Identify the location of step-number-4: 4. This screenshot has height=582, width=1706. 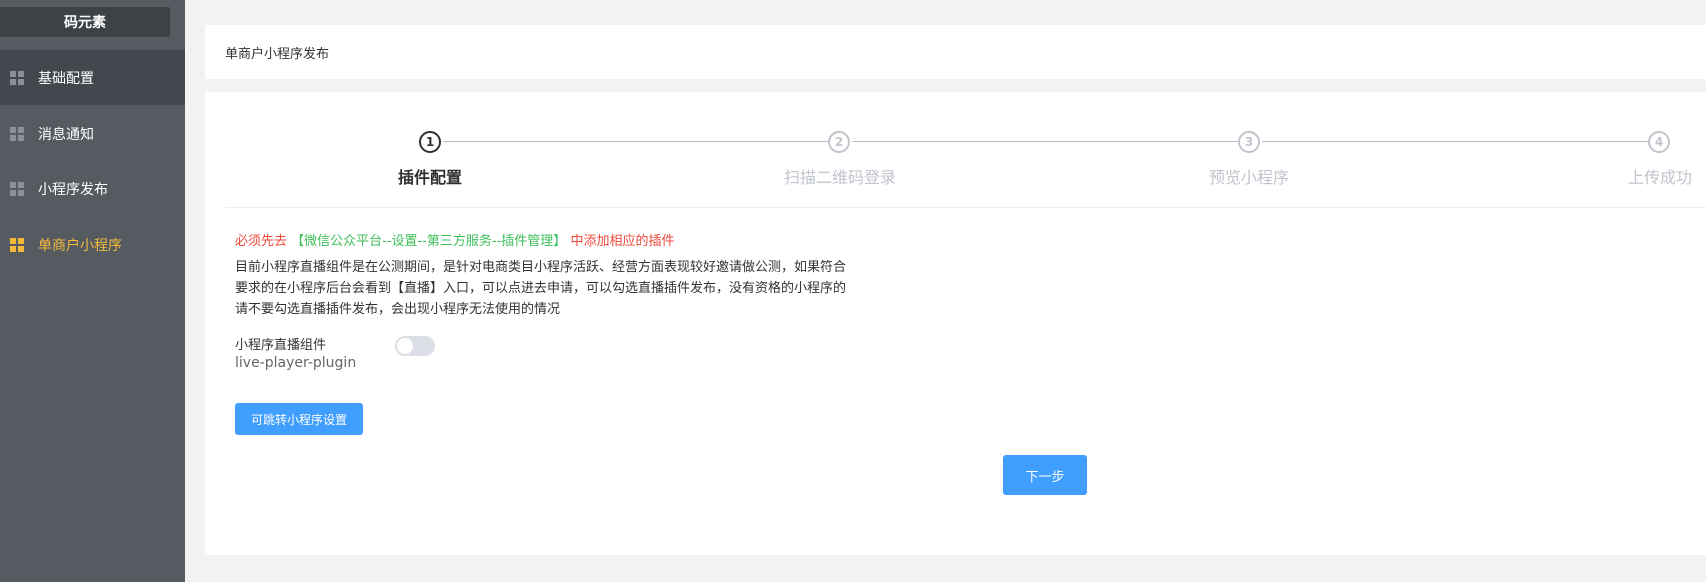
(1659, 142).